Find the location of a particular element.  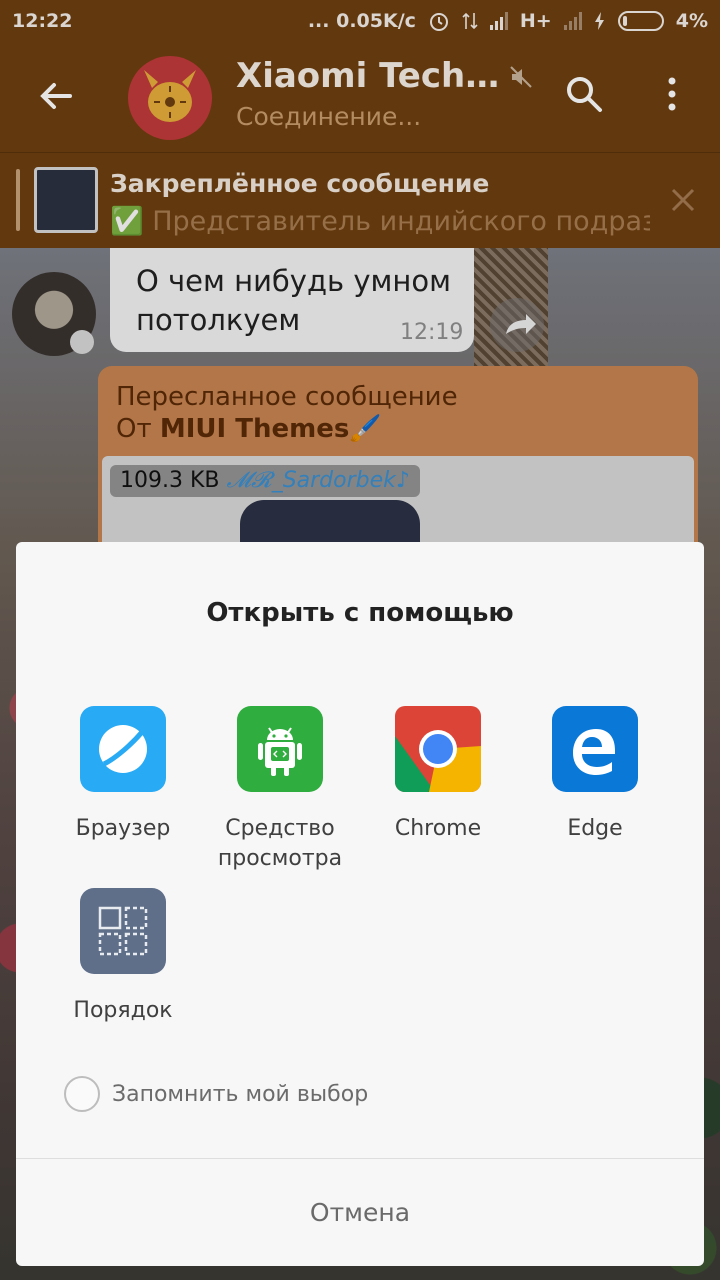

dialog-title: Открыть с помощью is located at coordinates (360, 613).